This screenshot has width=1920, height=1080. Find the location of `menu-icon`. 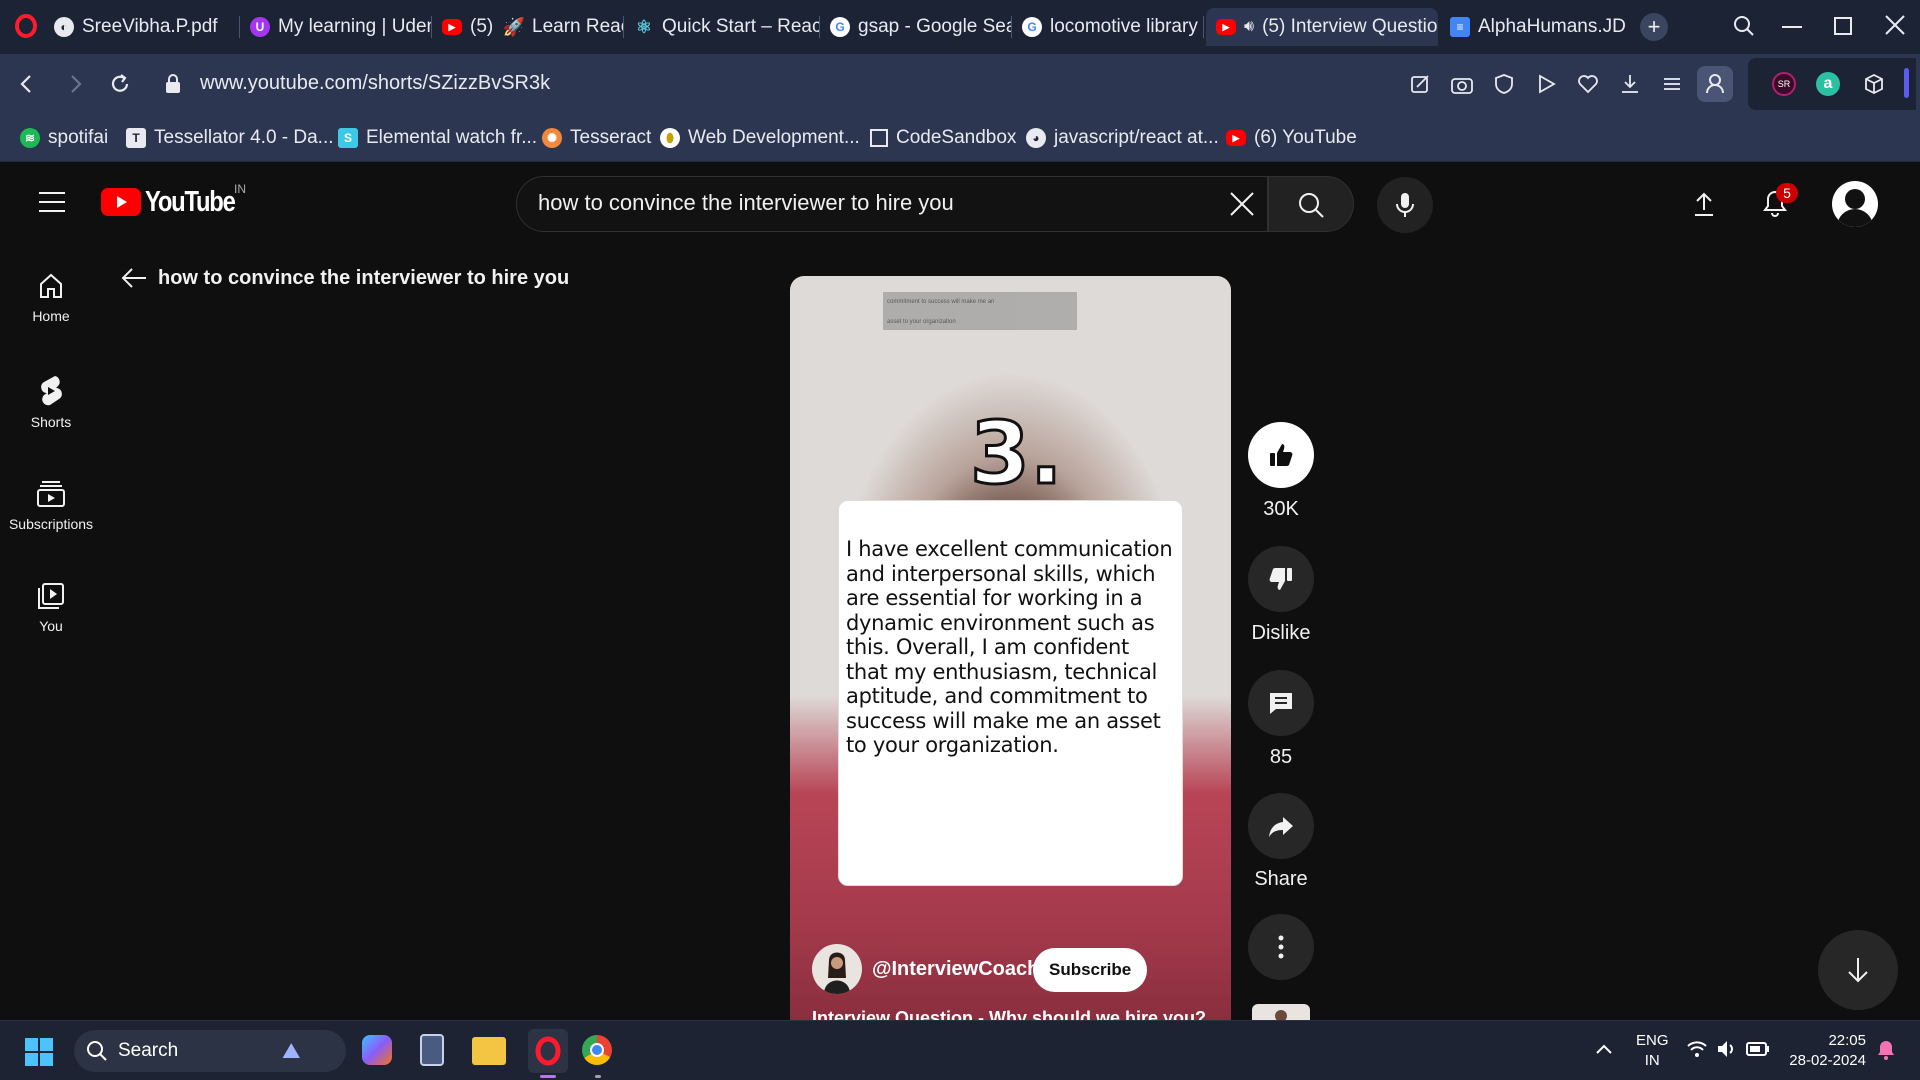

menu-icon is located at coordinates (52, 202).